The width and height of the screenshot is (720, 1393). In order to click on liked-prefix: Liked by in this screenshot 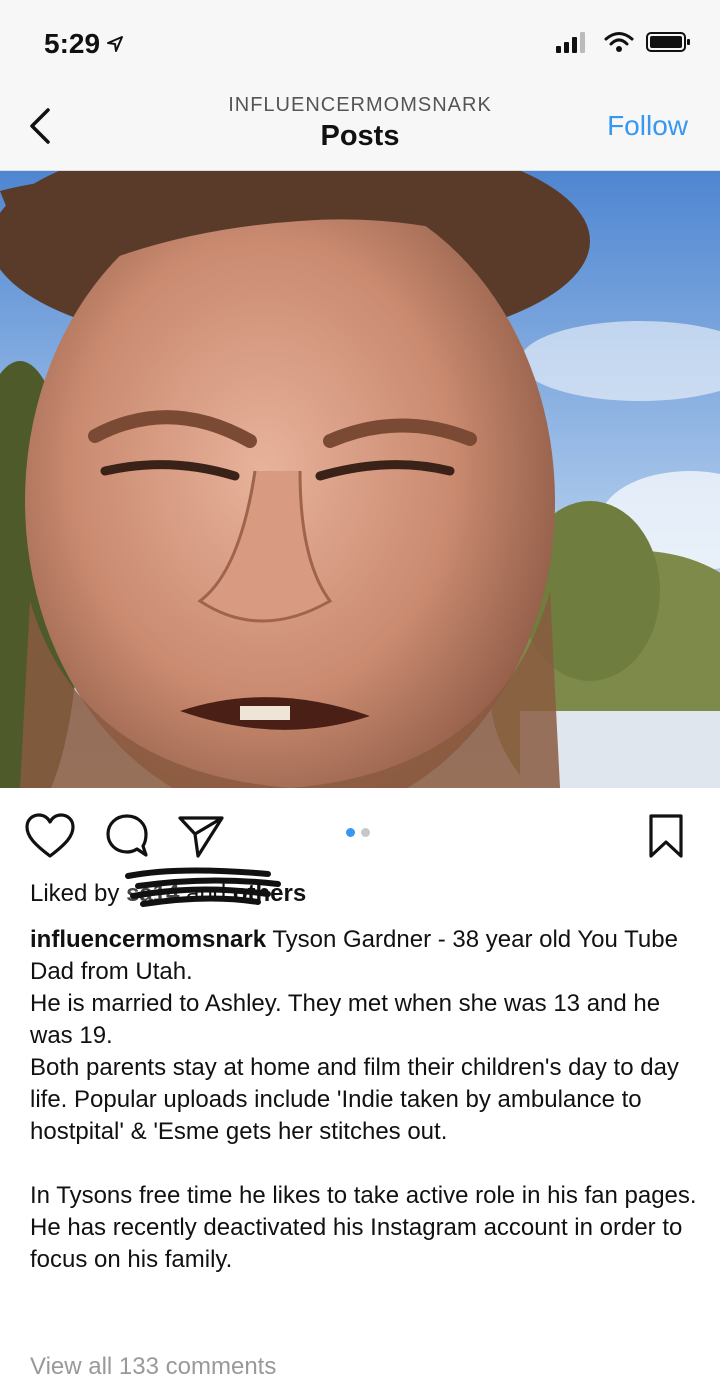, I will do `click(75, 893)`.